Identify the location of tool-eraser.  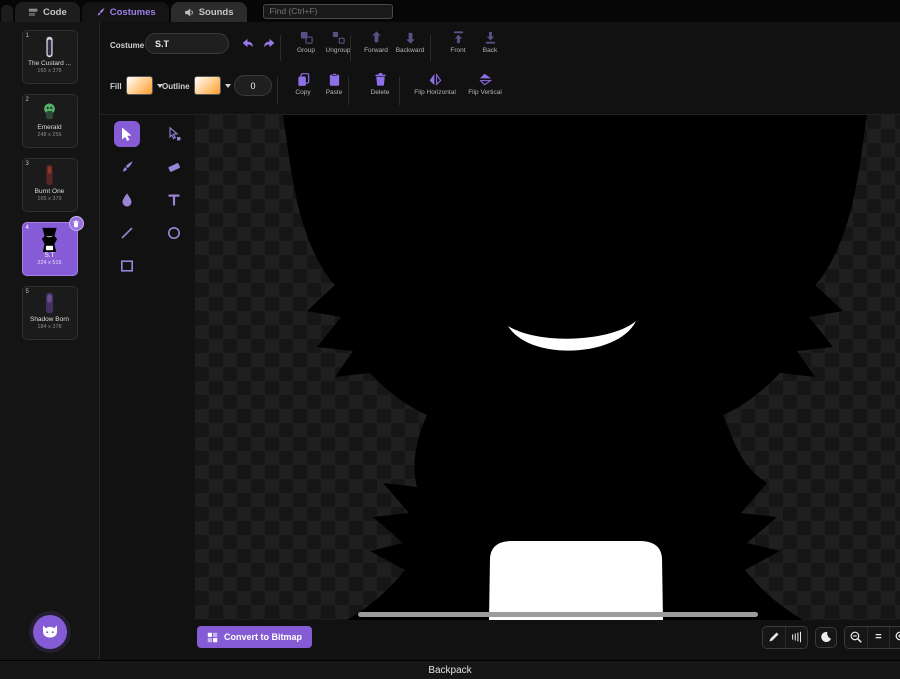
(174, 167).